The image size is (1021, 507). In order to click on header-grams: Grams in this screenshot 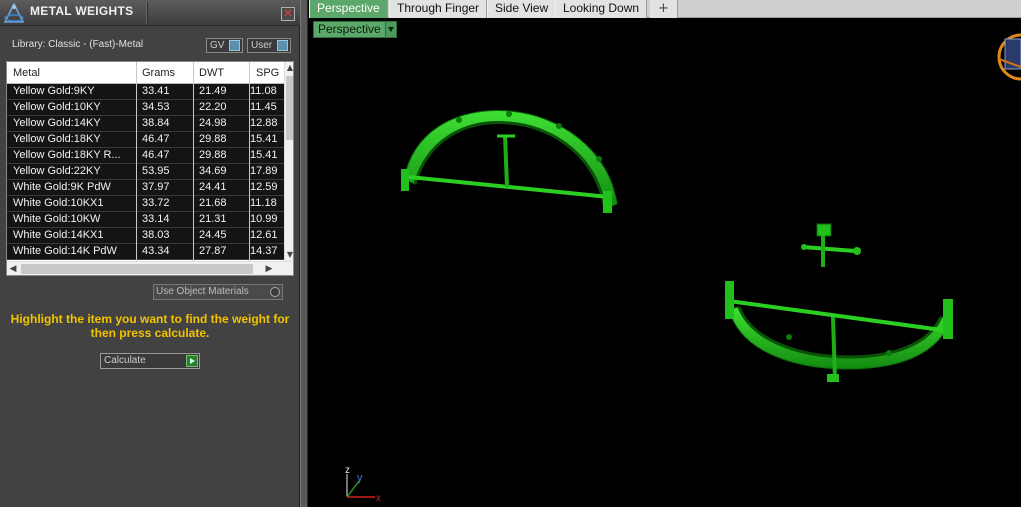, I will do `click(158, 73)`.